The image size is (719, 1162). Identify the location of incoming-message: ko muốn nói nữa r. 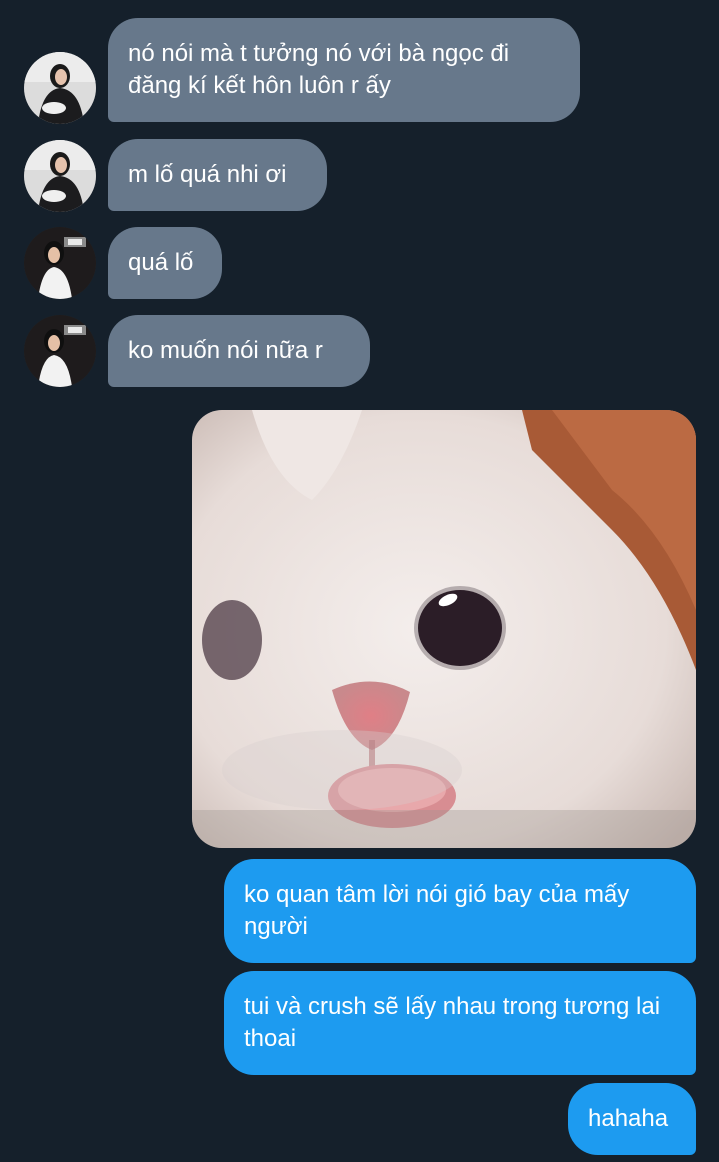
(239, 351).